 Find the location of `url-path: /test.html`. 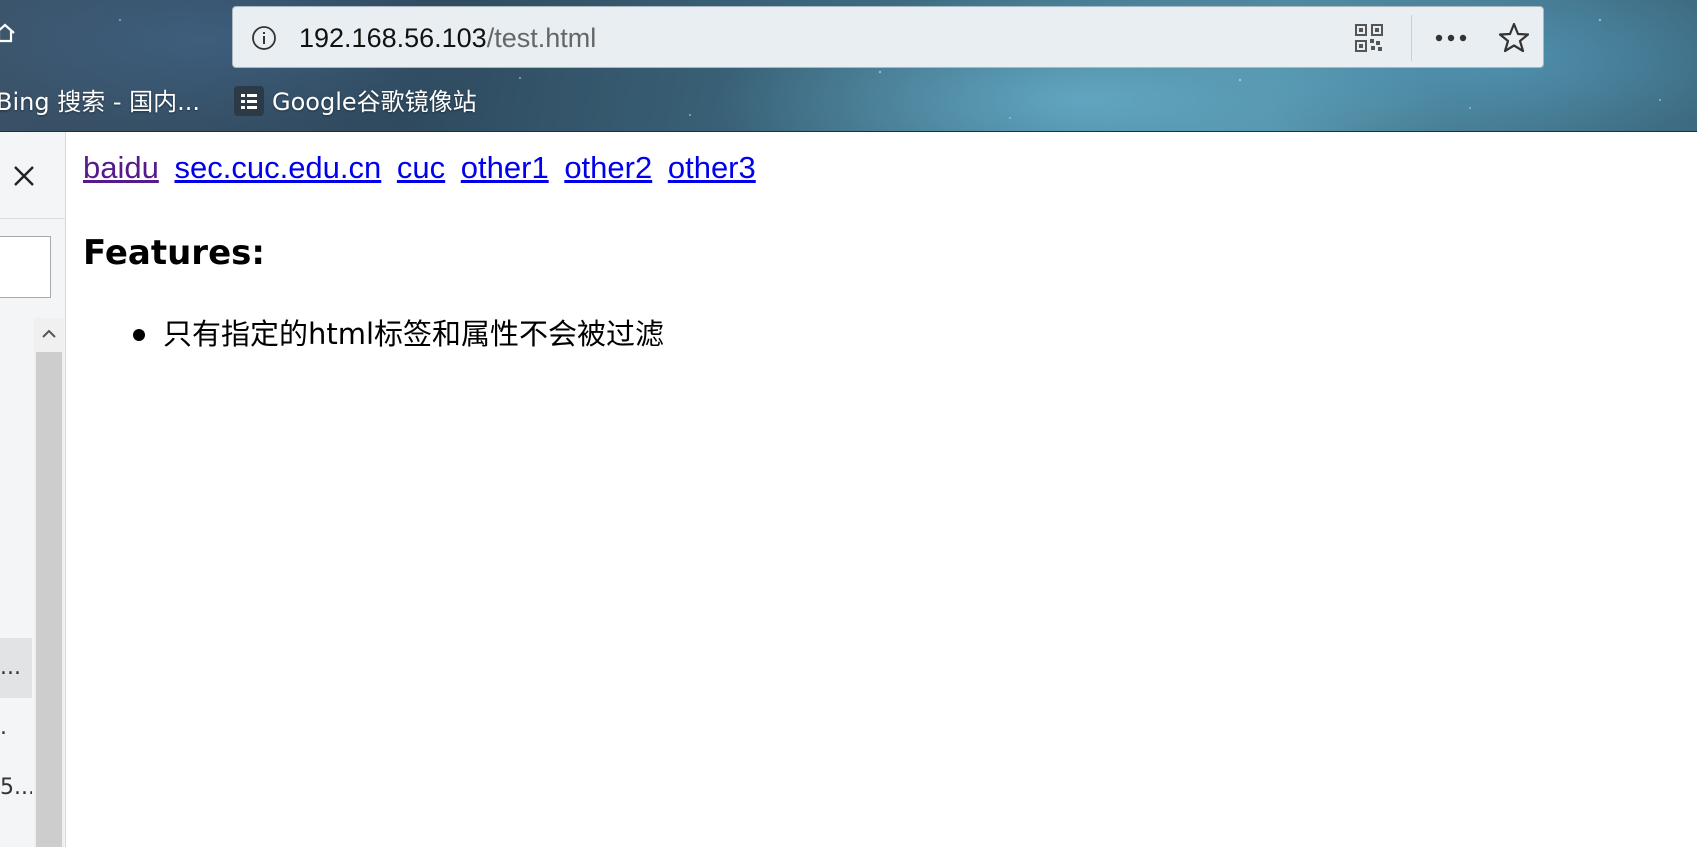

url-path: /test.html is located at coordinates (541, 38).